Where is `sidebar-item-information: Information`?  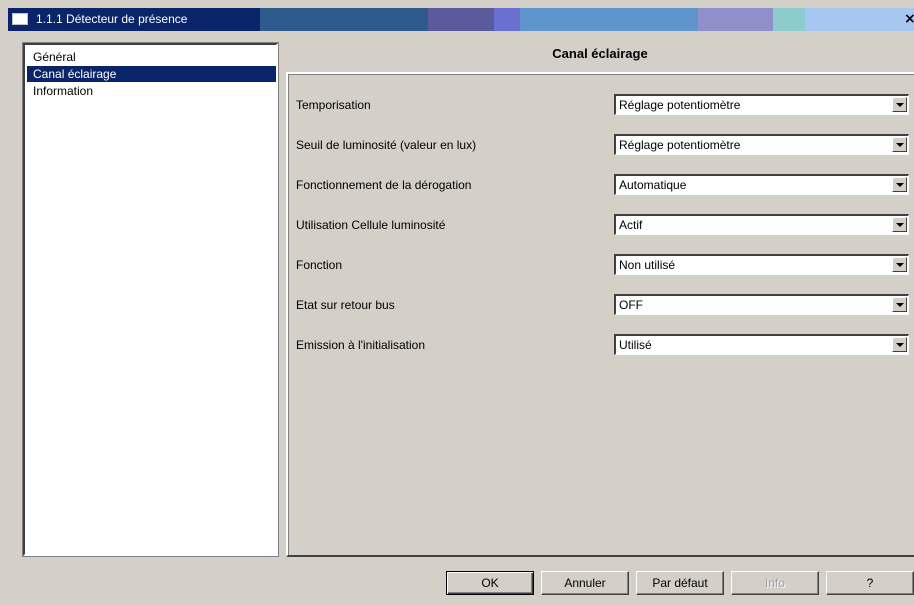
sidebar-item-information: Information is located at coordinates (151, 91).